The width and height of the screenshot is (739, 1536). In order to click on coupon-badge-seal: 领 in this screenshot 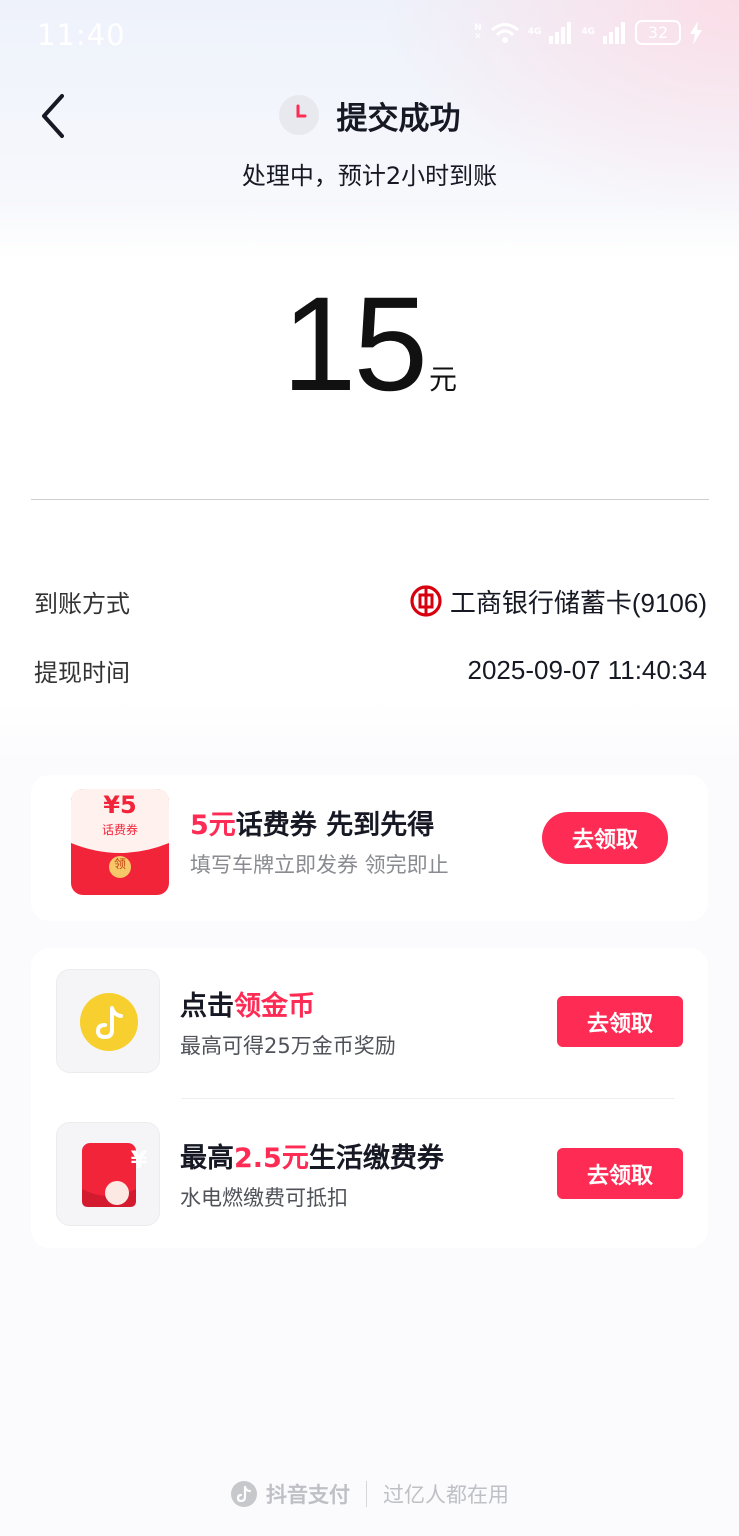, I will do `click(119, 864)`.